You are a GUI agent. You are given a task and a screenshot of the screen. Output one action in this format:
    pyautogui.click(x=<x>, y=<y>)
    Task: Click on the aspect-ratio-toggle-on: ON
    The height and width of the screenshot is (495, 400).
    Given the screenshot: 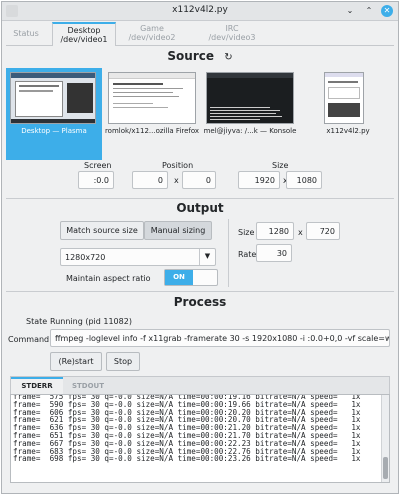 What is the action you would take?
    pyautogui.click(x=179, y=277)
    